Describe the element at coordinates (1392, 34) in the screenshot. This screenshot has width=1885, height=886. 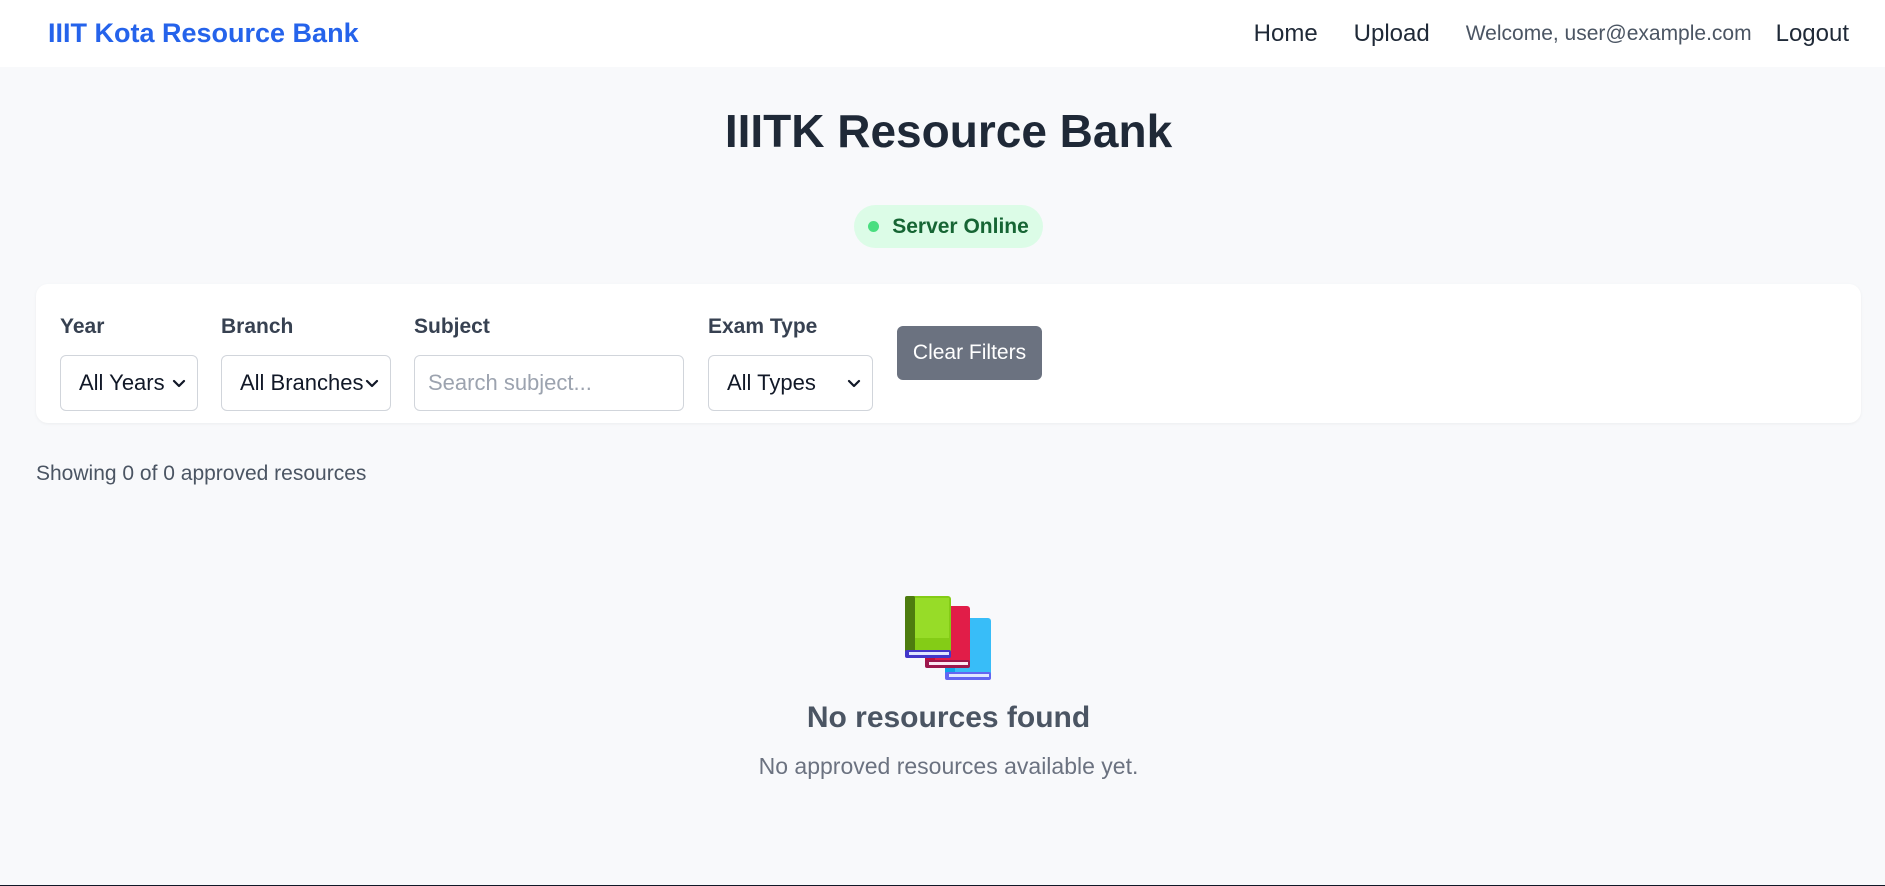
I see `nav-upload-link: Upload` at that location.